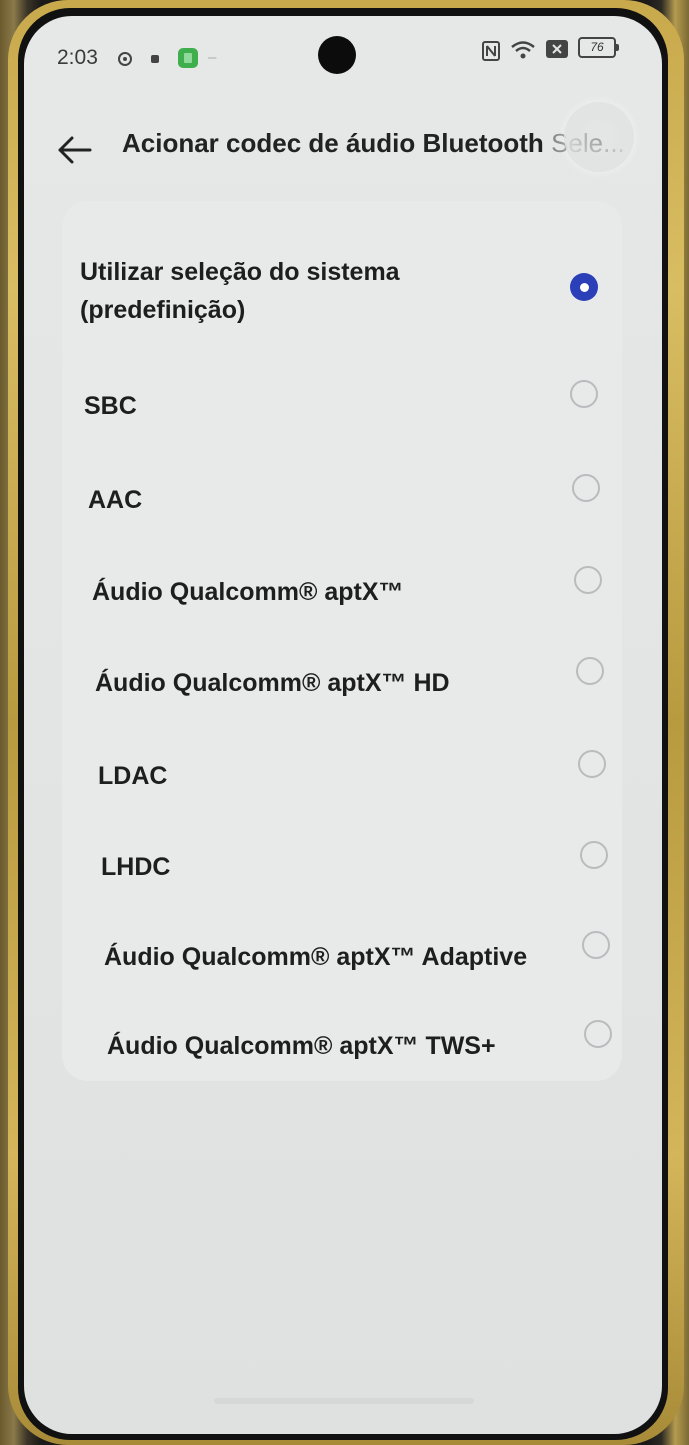 This screenshot has width=689, height=1445. Describe the element at coordinates (76, 150) in the screenshot. I see `back-arrow-icon` at that location.